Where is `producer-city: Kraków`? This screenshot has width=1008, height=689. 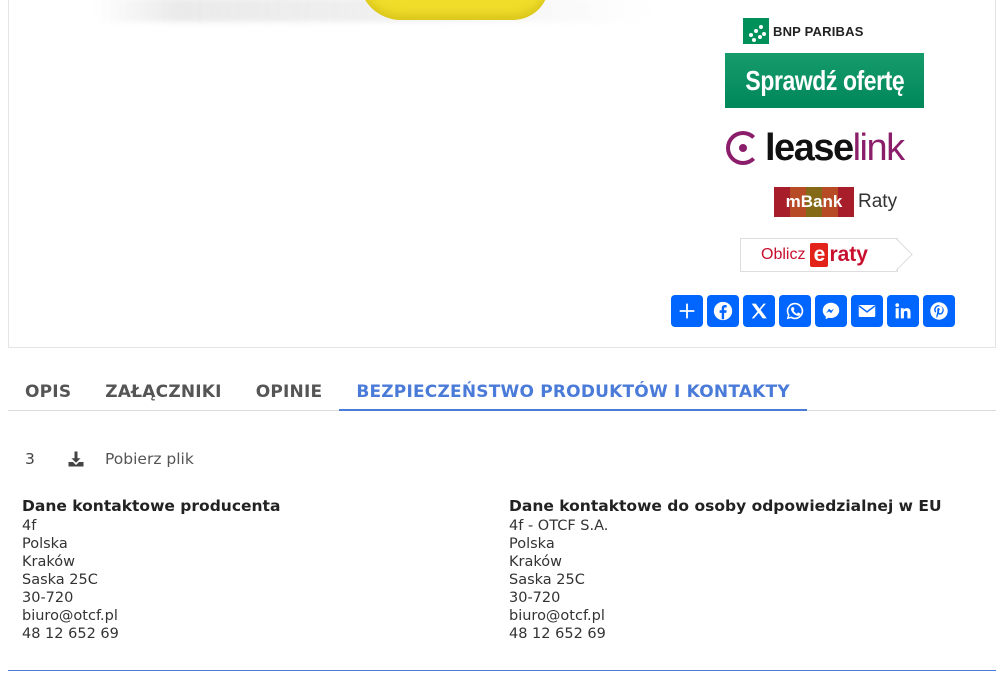
producer-city: Kraków is located at coordinates (48, 562).